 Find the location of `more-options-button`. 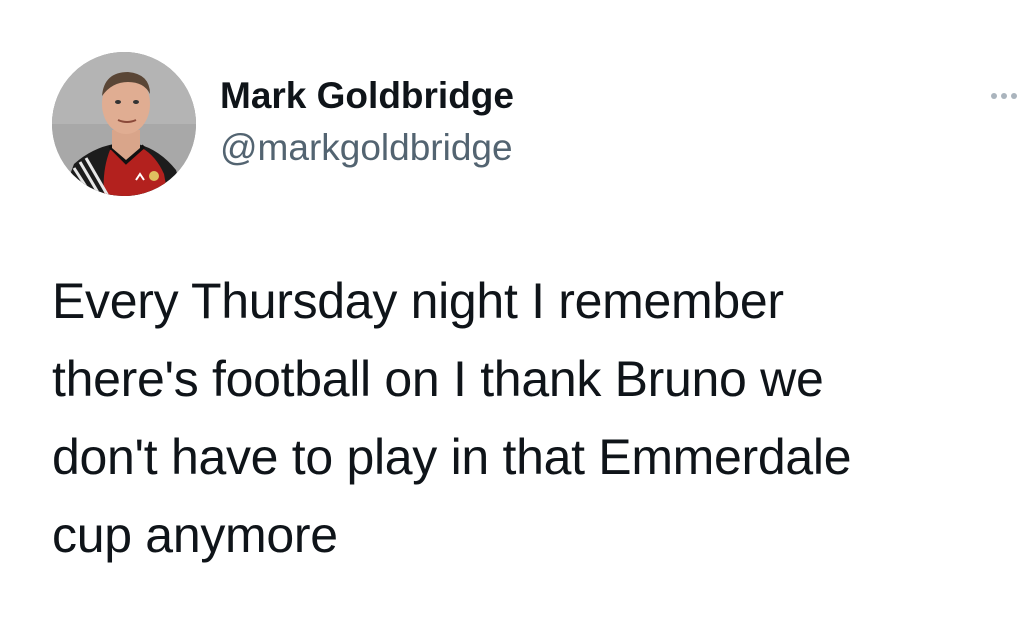

more-options-button is located at coordinates (1004, 96).